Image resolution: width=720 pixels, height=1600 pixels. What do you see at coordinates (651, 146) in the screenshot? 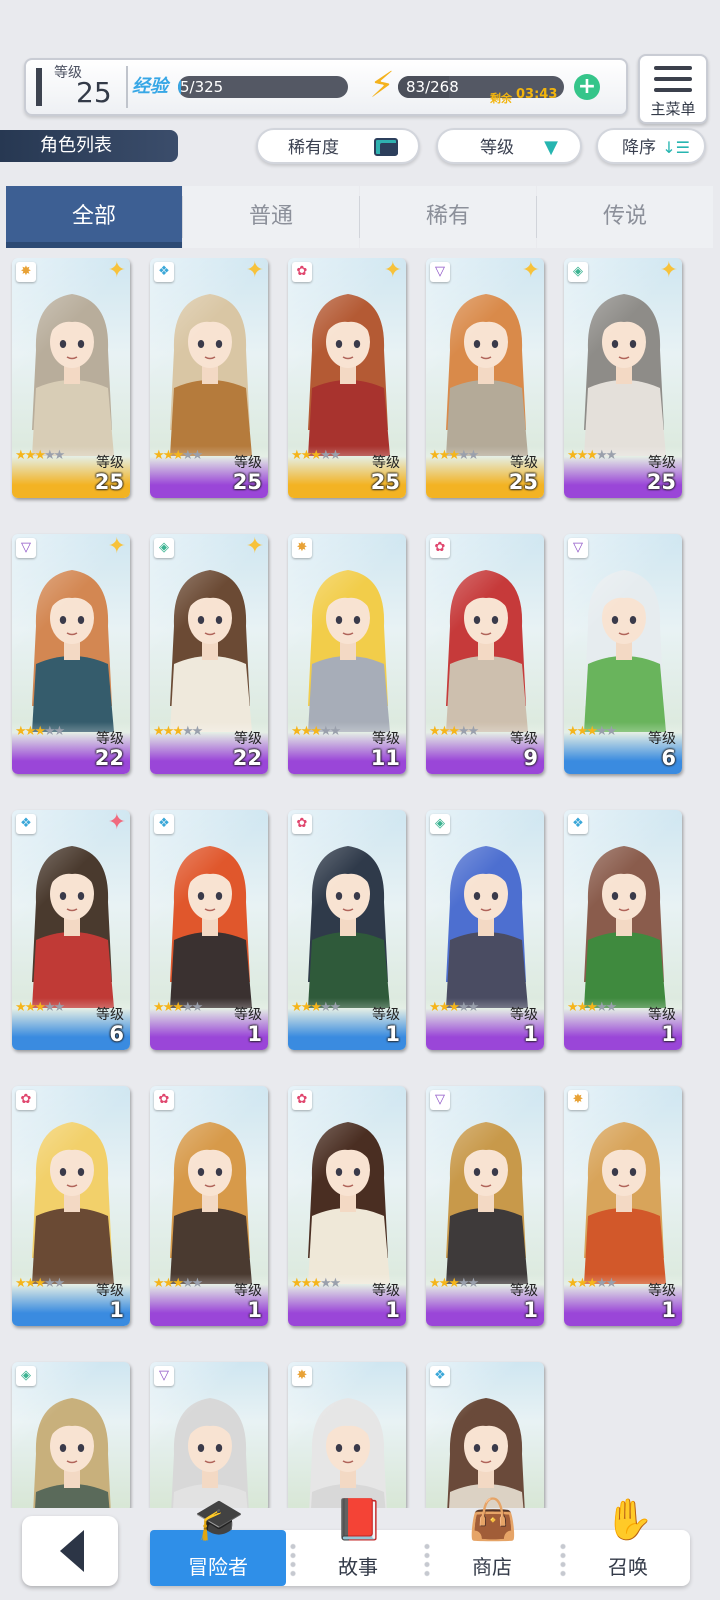
I see `sort-order-button: 降序 ↓☰` at bounding box center [651, 146].